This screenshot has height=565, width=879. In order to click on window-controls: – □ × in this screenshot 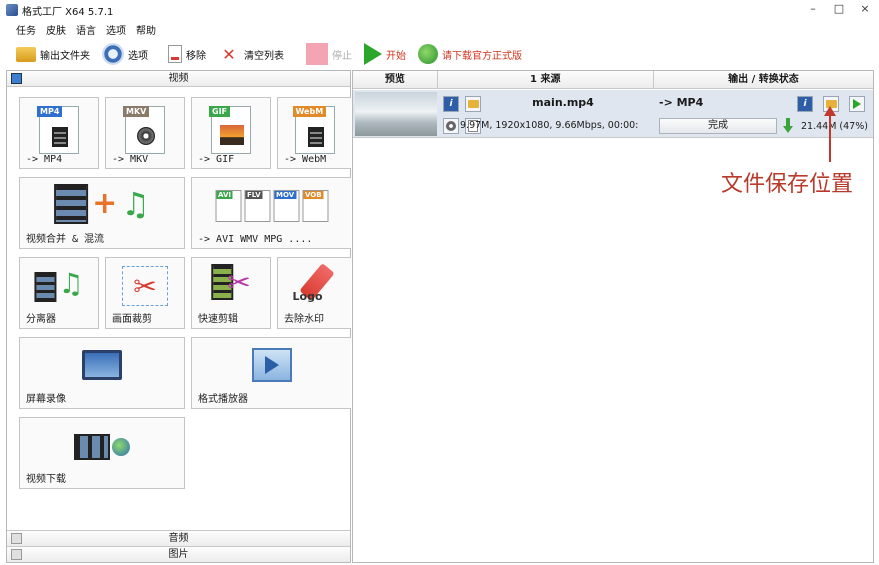, I will do `click(839, 8)`.